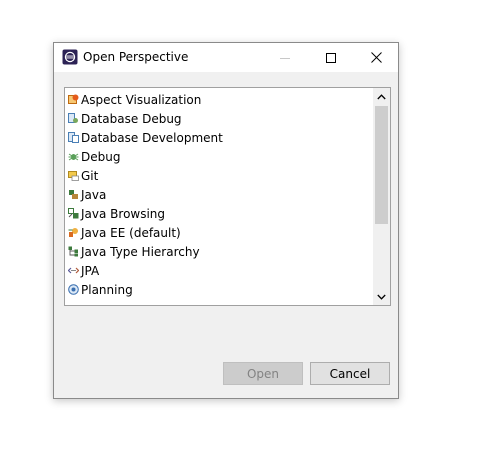  I want to click on list-item-planning: Planning, so click(218, 289).